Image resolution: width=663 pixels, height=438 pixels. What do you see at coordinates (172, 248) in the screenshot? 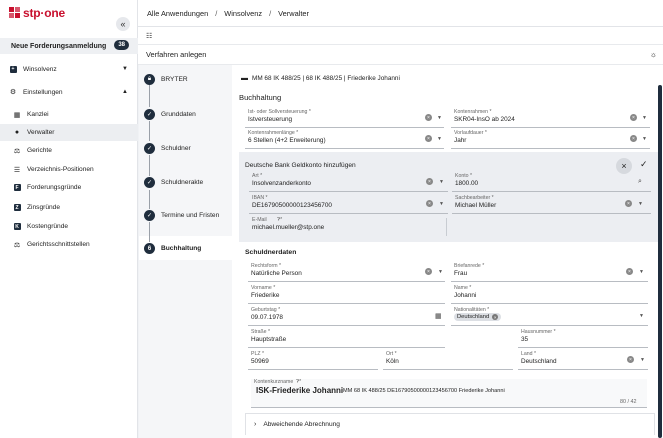
I see `step-buchhaltung: 6 Buchhaltung` at bounding box center [172, 248].